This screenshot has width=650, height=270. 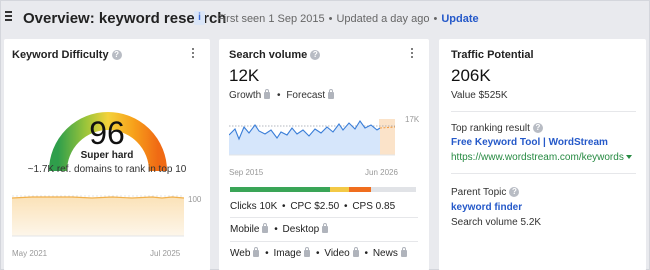 I want to click on desktop-option: Desktop, so click(x=306, y=229).